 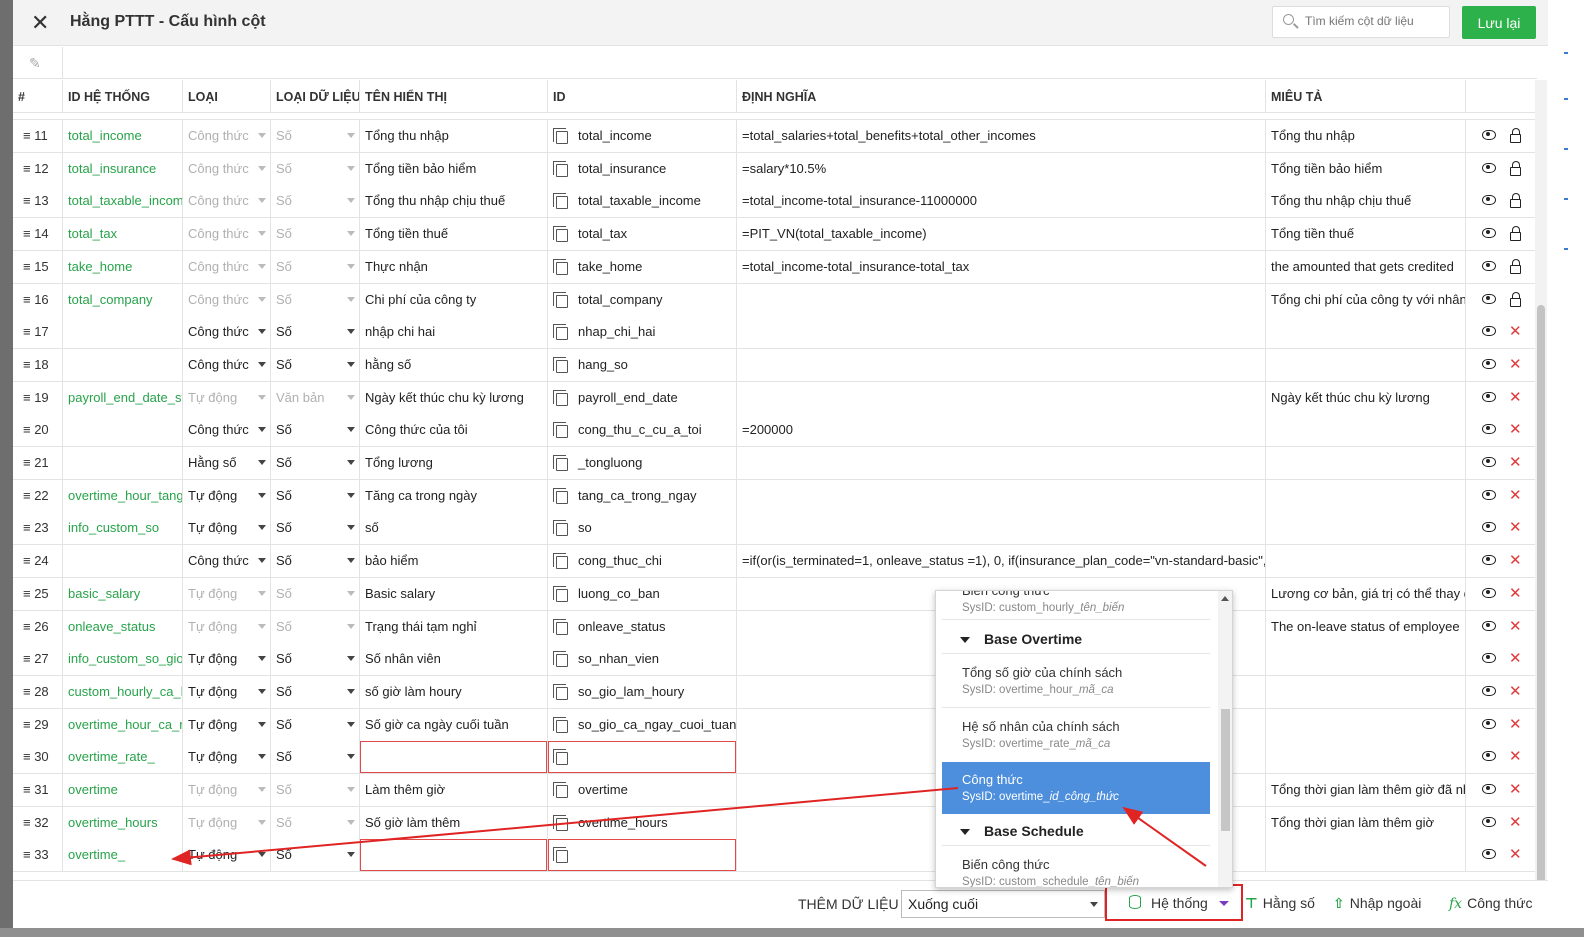 What do you see at coordinates (1366, 299) in the screenshot?
I see `description-cell: Tổng chi phí của công ty với nhân` at bounding box center [1366, 299].